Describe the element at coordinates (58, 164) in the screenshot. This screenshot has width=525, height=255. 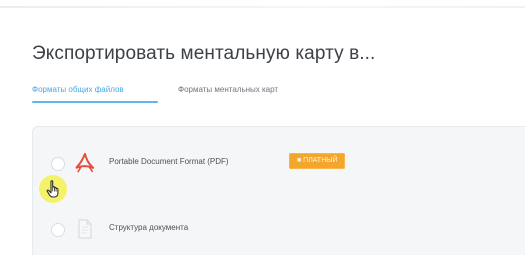
I see `pdf-radio-button` at that location.